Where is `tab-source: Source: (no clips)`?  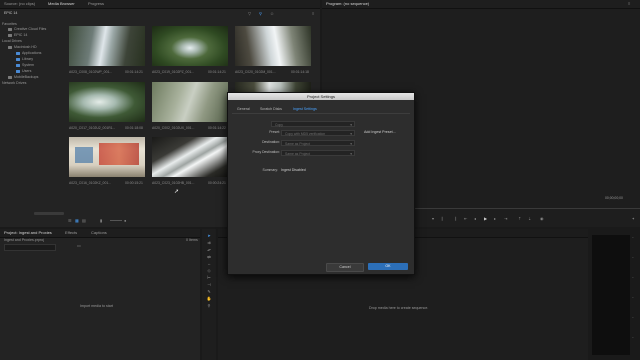 tab-source: Source: (no clips) is located at coordinates (19, 4).